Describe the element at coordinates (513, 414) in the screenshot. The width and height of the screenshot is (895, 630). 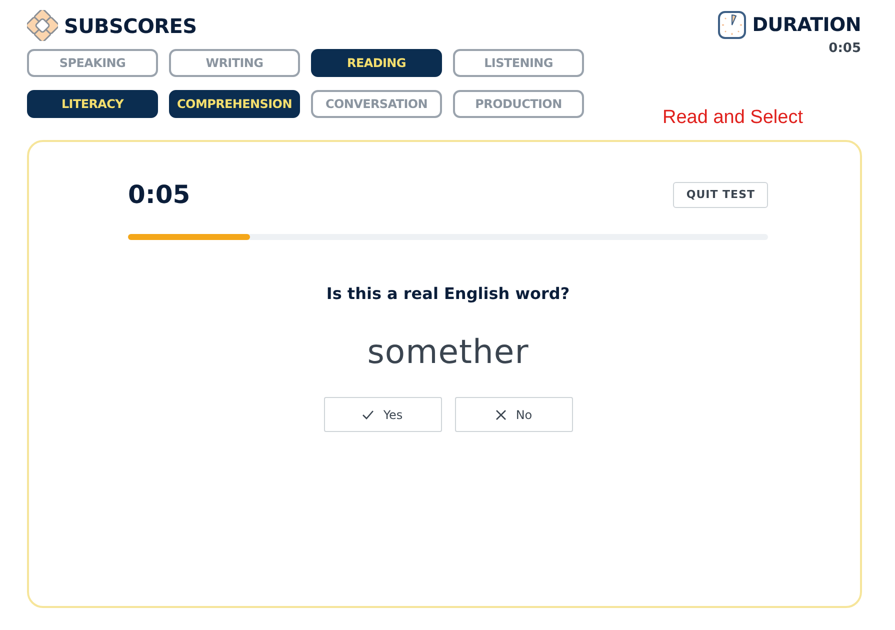
I see `answer-button: No` at that location.